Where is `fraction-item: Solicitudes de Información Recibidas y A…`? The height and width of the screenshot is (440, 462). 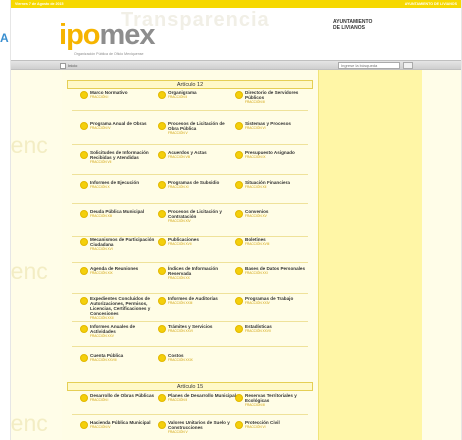 fraction-item: Solicitudes de Información Recibidas y A… is located at coordinates (119, 157).